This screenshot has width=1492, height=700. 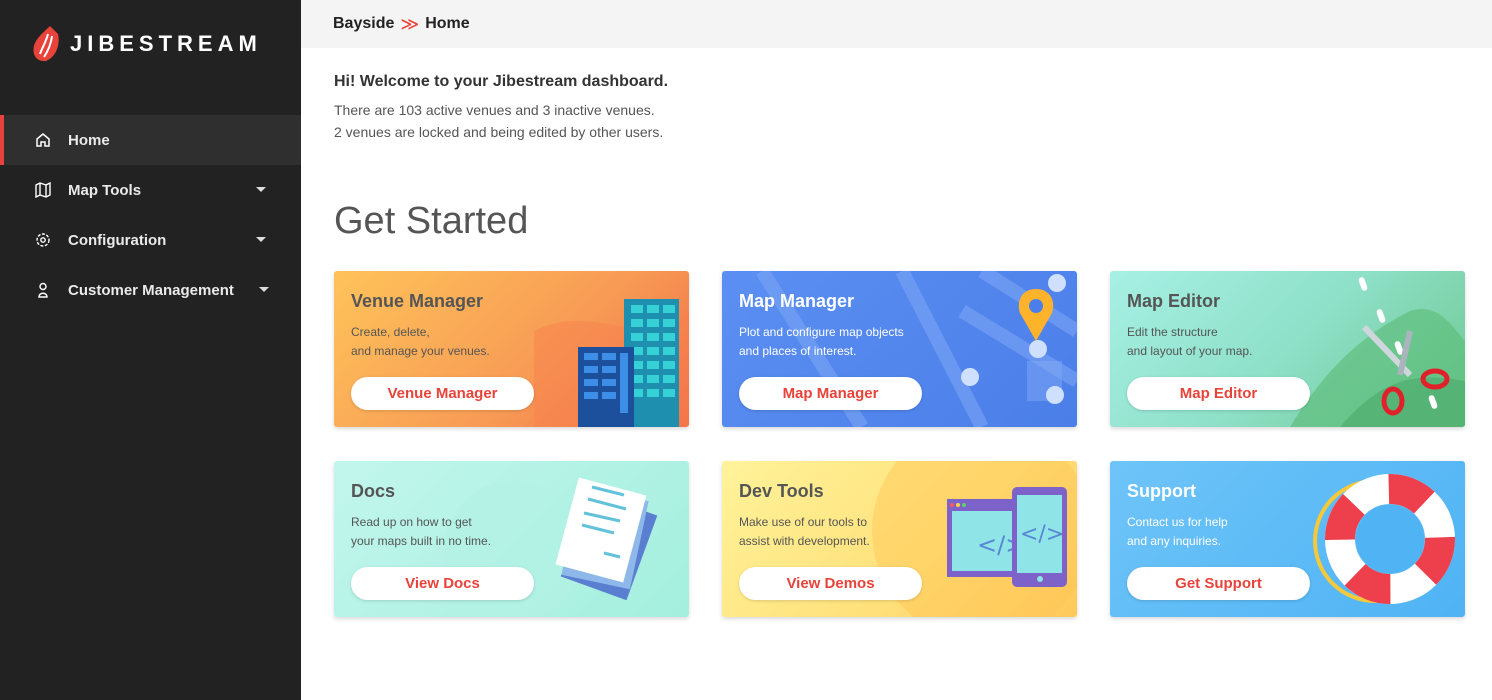 What do you see at coordinates (43, 140) in the screenshot?
I see `home-icon` at bounding box center [43, 140].